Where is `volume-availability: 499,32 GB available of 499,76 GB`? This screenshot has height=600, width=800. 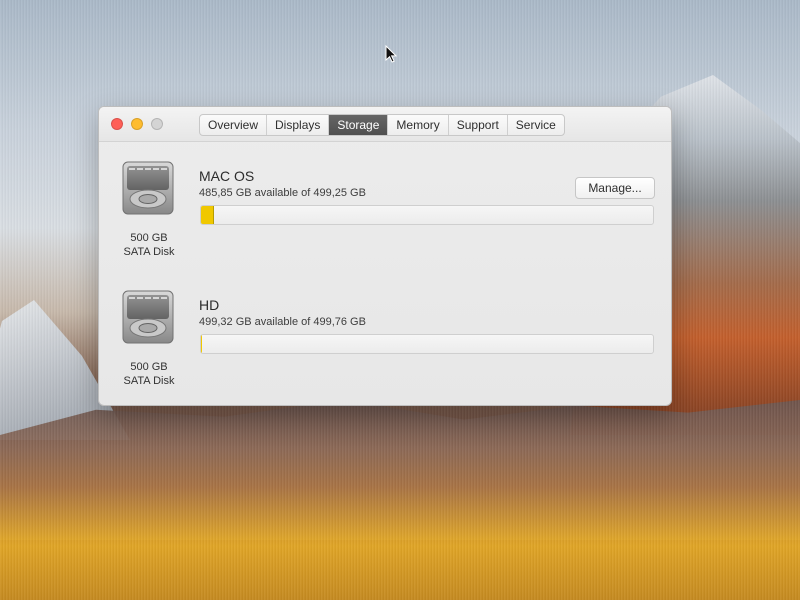 volume-availability: 499,32 GB available of 499,76 GB is located at coordinates (282, 322).